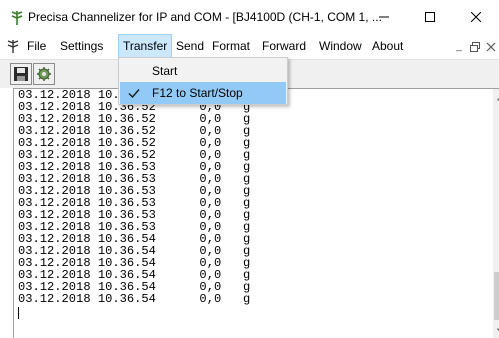 This screenshot has height=338, width=499. What do you see at coordinates (231, 46) in the screenshot?
I see `menu-format: Format` at bounding box center [231, 46].